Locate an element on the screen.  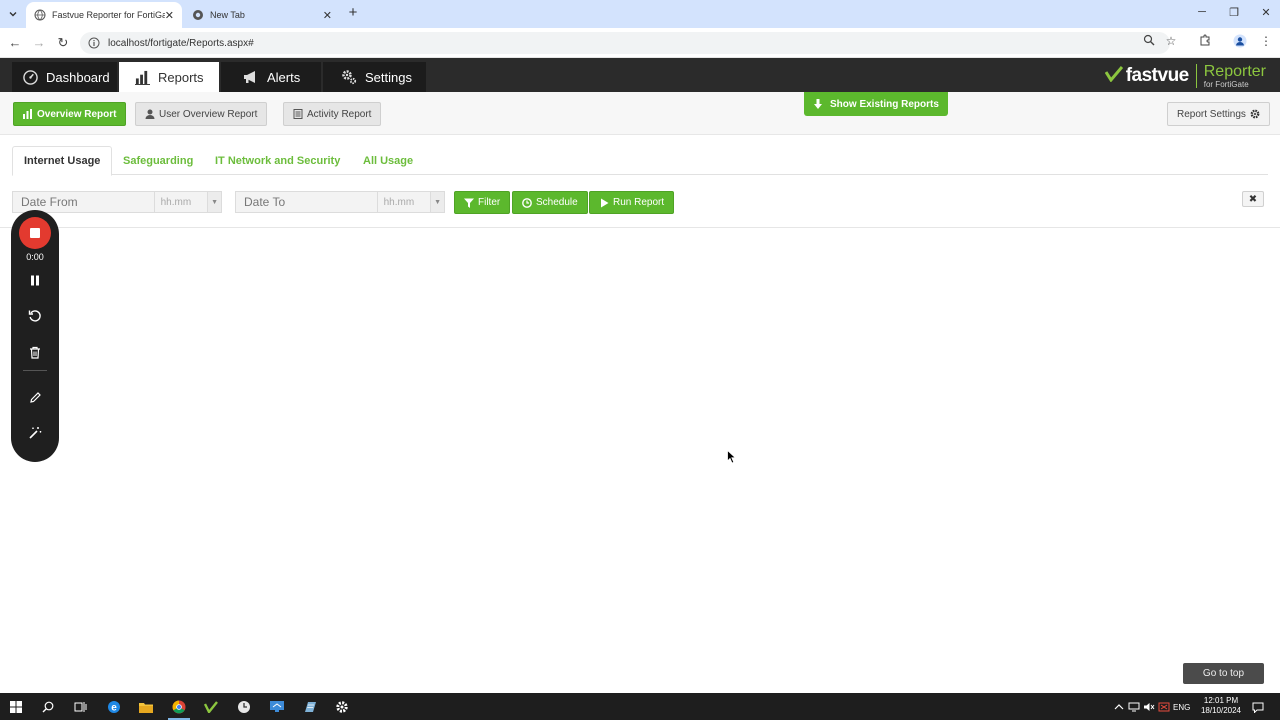
notification-center-icon is located at coordinates (1258, 707).